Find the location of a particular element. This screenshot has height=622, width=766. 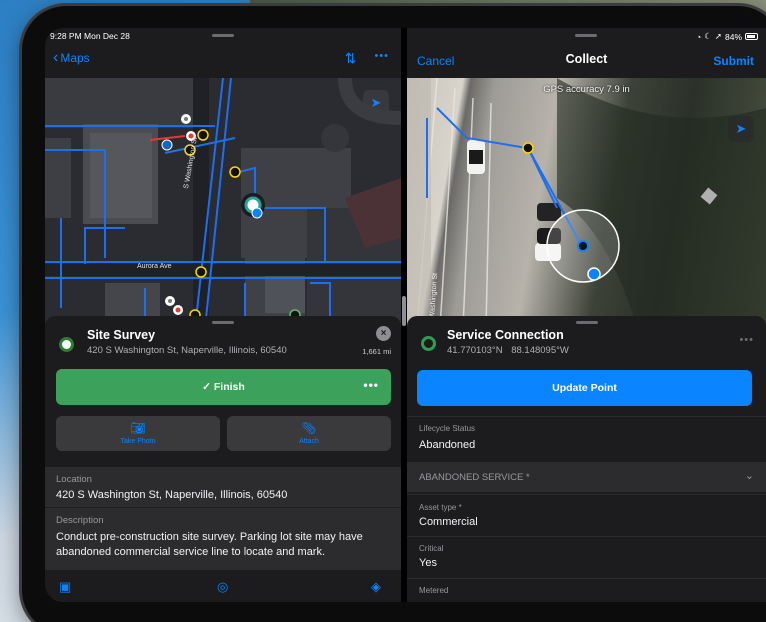

nav-icons: ⇅ ••• is located at coordinates (367, 58).